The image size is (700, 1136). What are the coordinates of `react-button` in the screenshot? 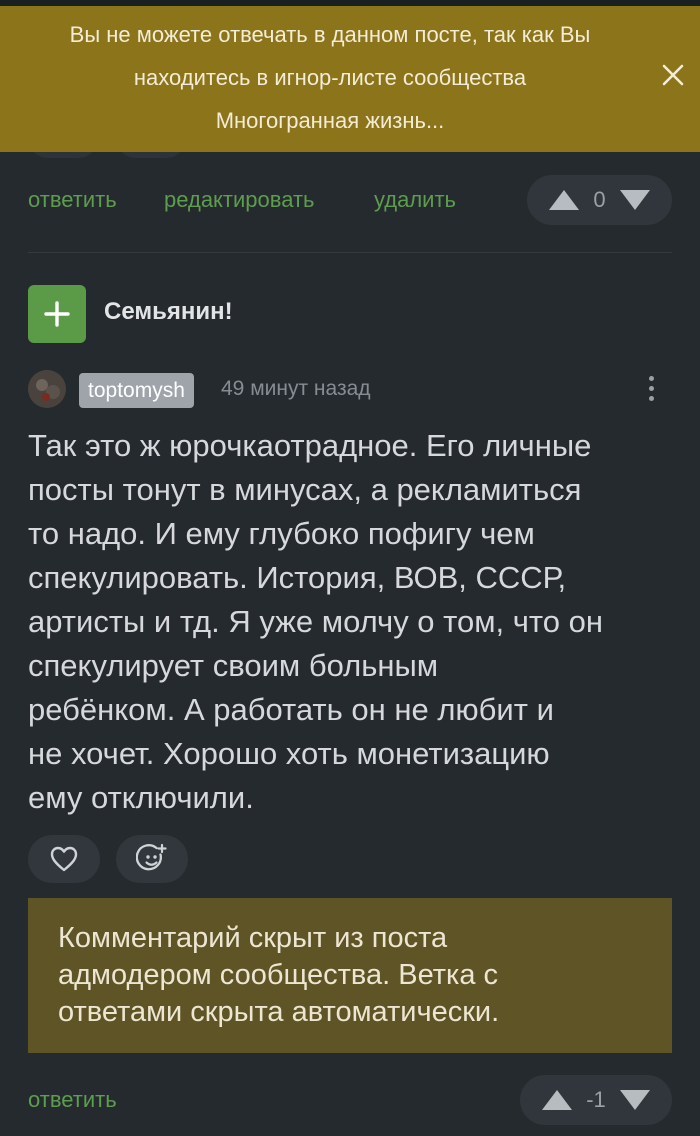 It's located at (152, 859).